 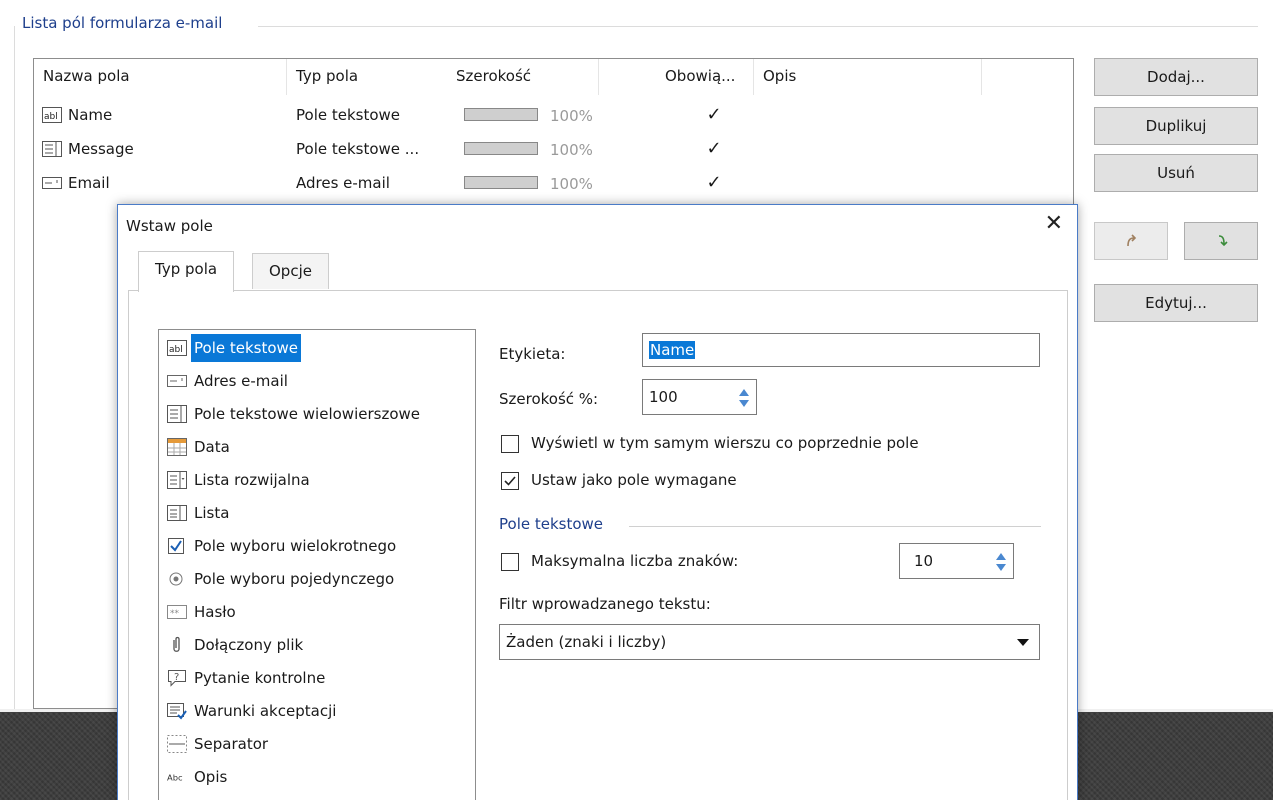 I want to click on groupbox-border, so click(x=14, y=367).